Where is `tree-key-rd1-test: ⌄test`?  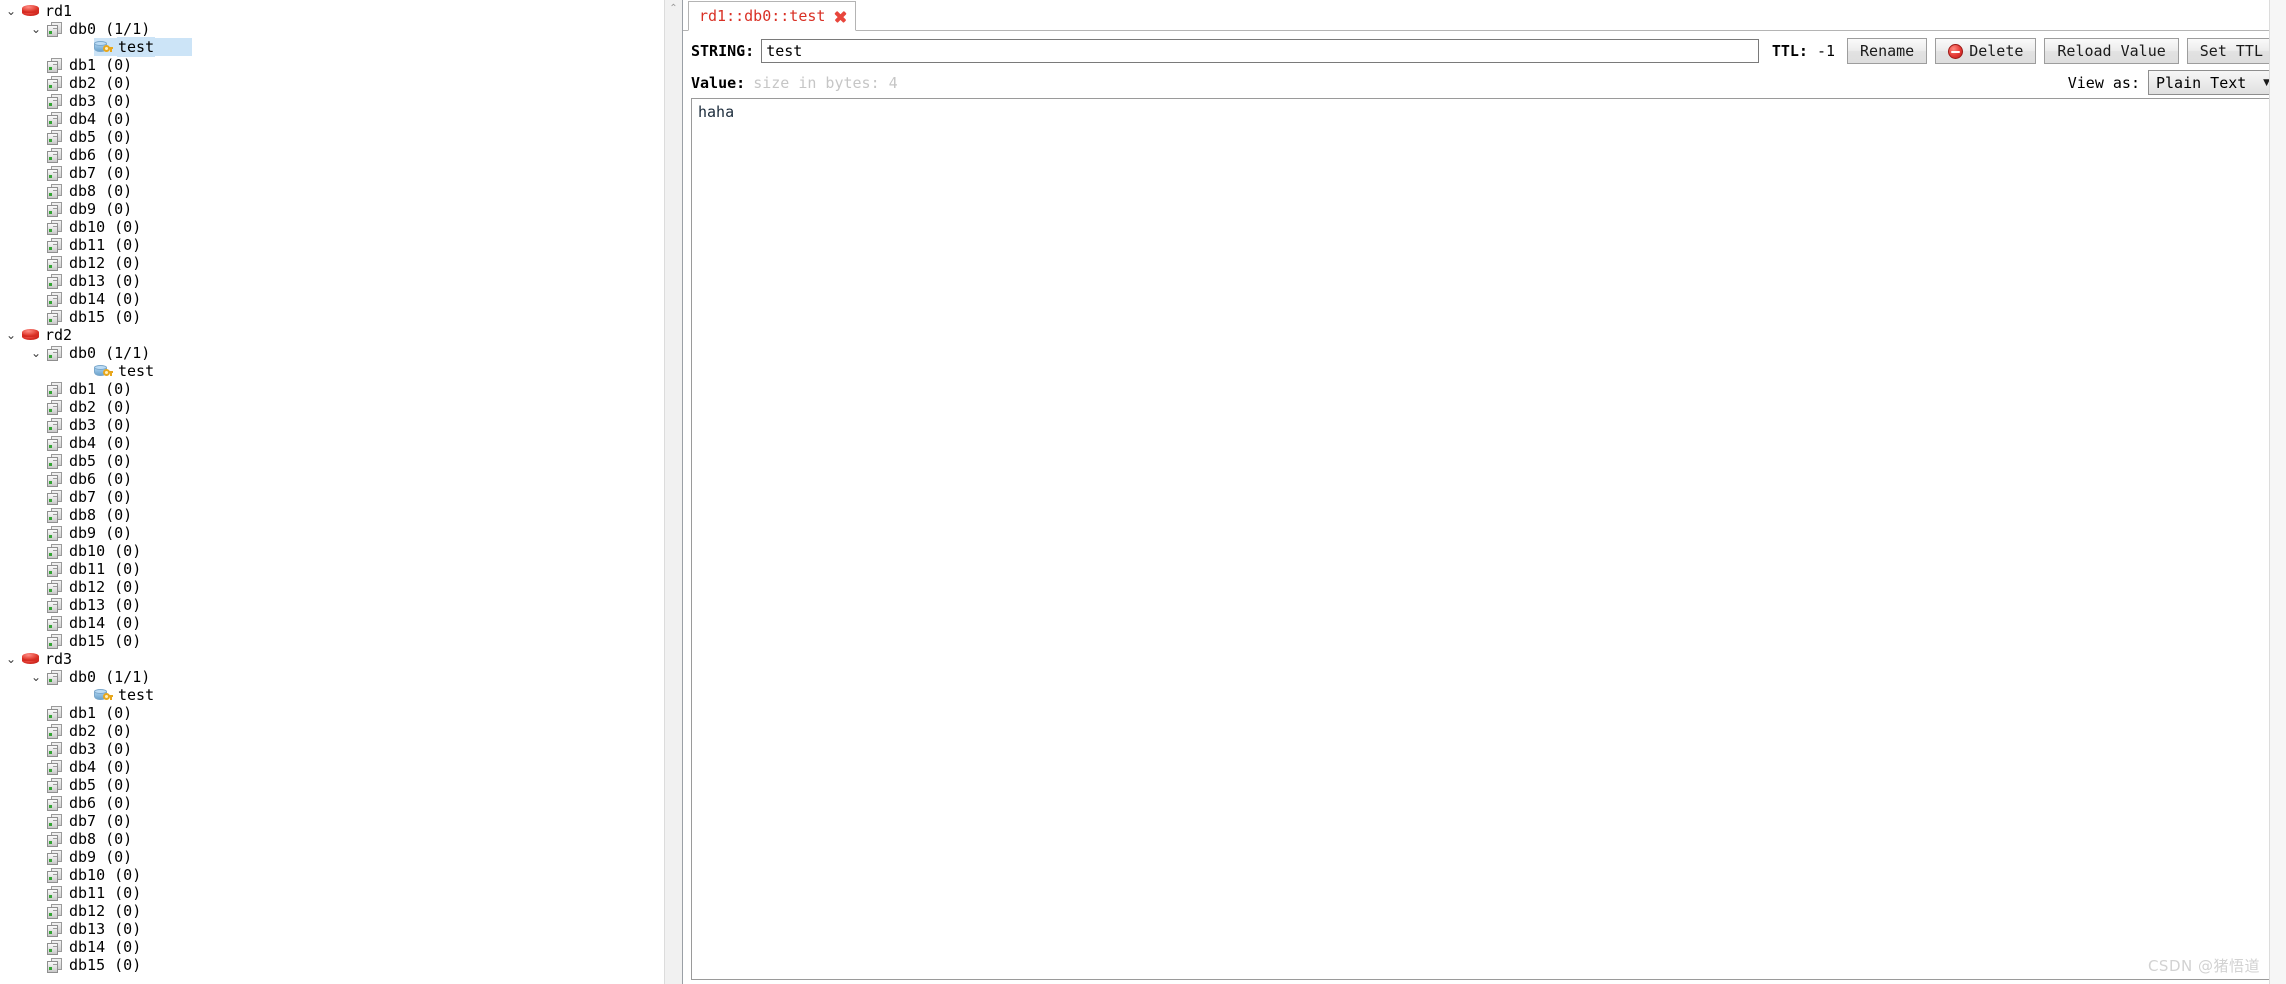 tree-key-rd1-test: ⌄test is located at coordinates (332, 47).